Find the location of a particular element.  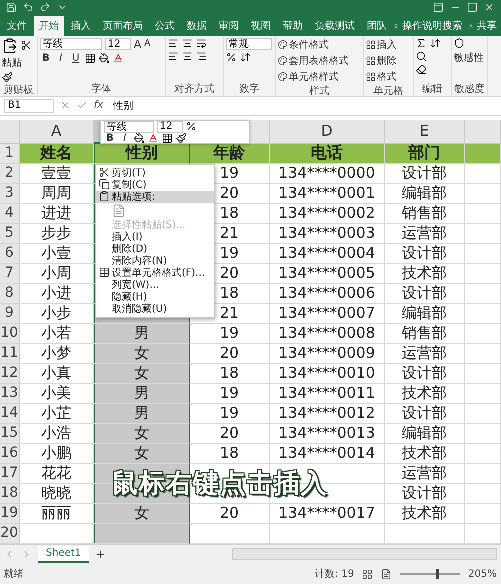

search-icon is located at coordinates (421, 56).